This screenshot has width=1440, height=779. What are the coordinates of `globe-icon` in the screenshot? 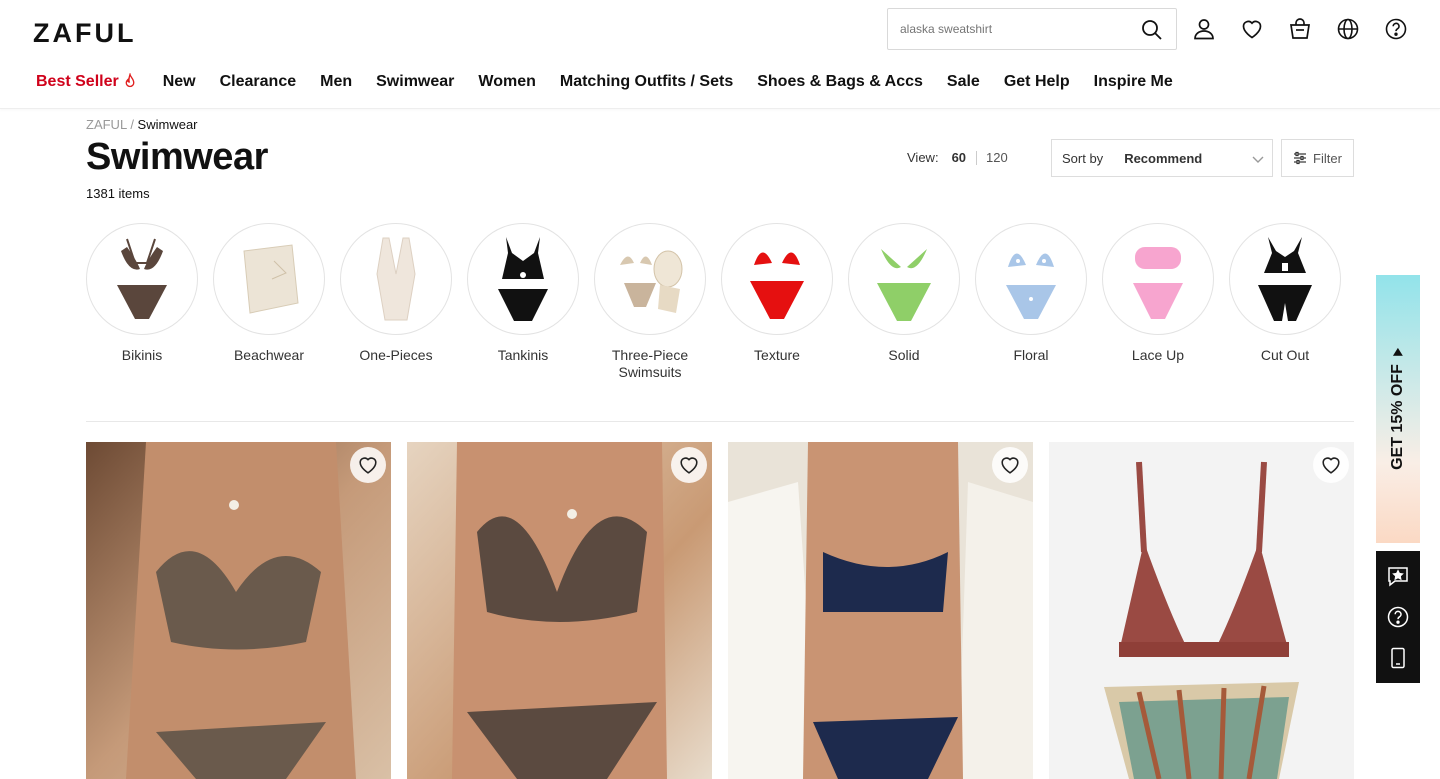 It's located at (1348, 29).